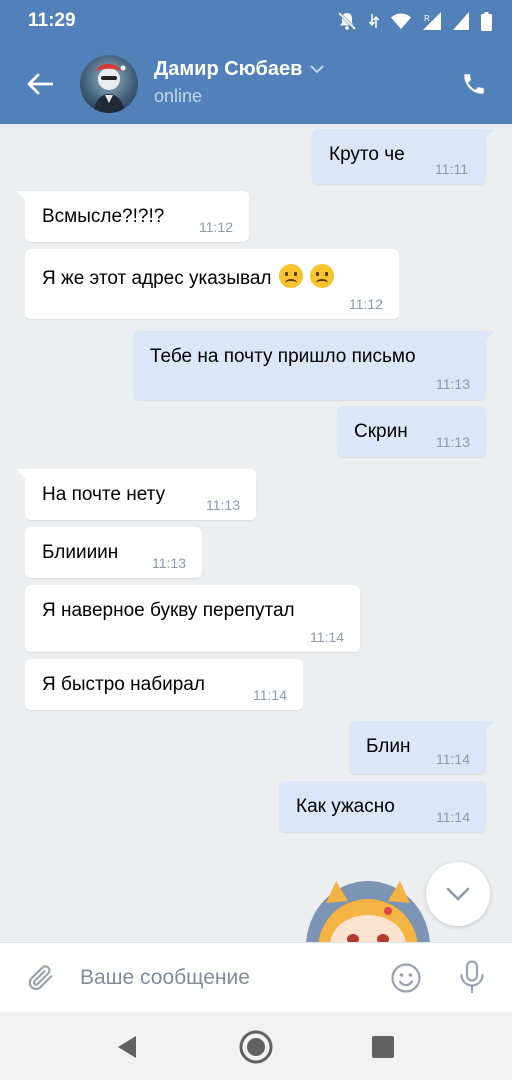  Describe the element at coordinates (374, 23) in the screenshot. I see `data-arrows-icon` at that location.